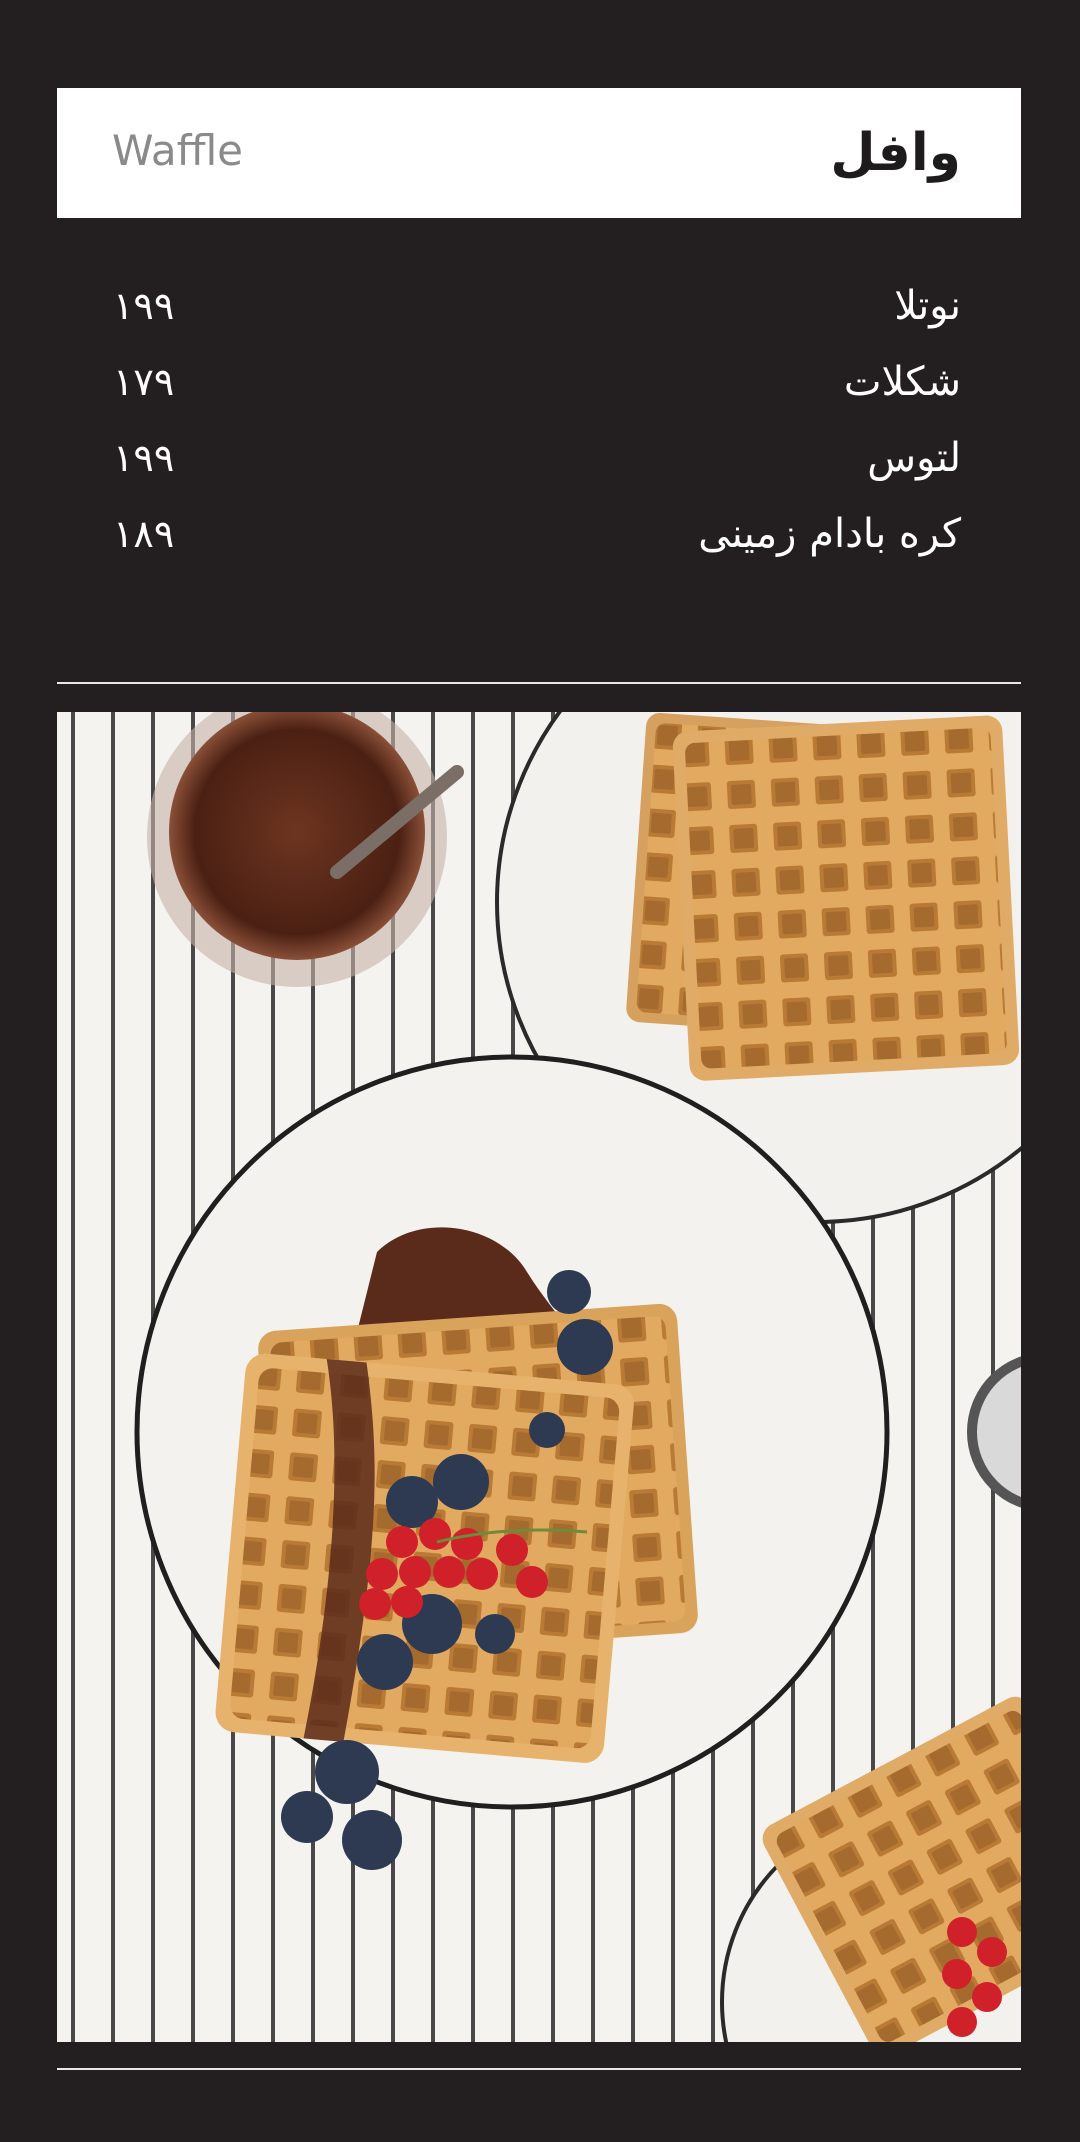  Describe the element at coordinates (829, 534) in the screenshot. I see `menu-item-name: کره بادام زمینی` at that location.